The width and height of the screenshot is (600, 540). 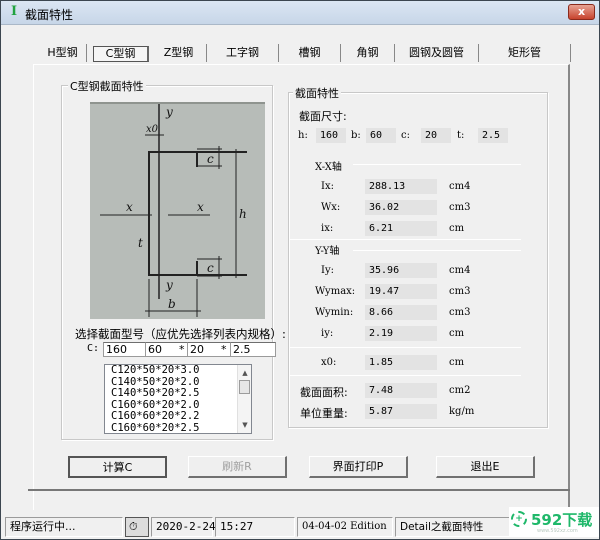 I want to click on print-button: 界面打印P, so click(x=358, y=467).